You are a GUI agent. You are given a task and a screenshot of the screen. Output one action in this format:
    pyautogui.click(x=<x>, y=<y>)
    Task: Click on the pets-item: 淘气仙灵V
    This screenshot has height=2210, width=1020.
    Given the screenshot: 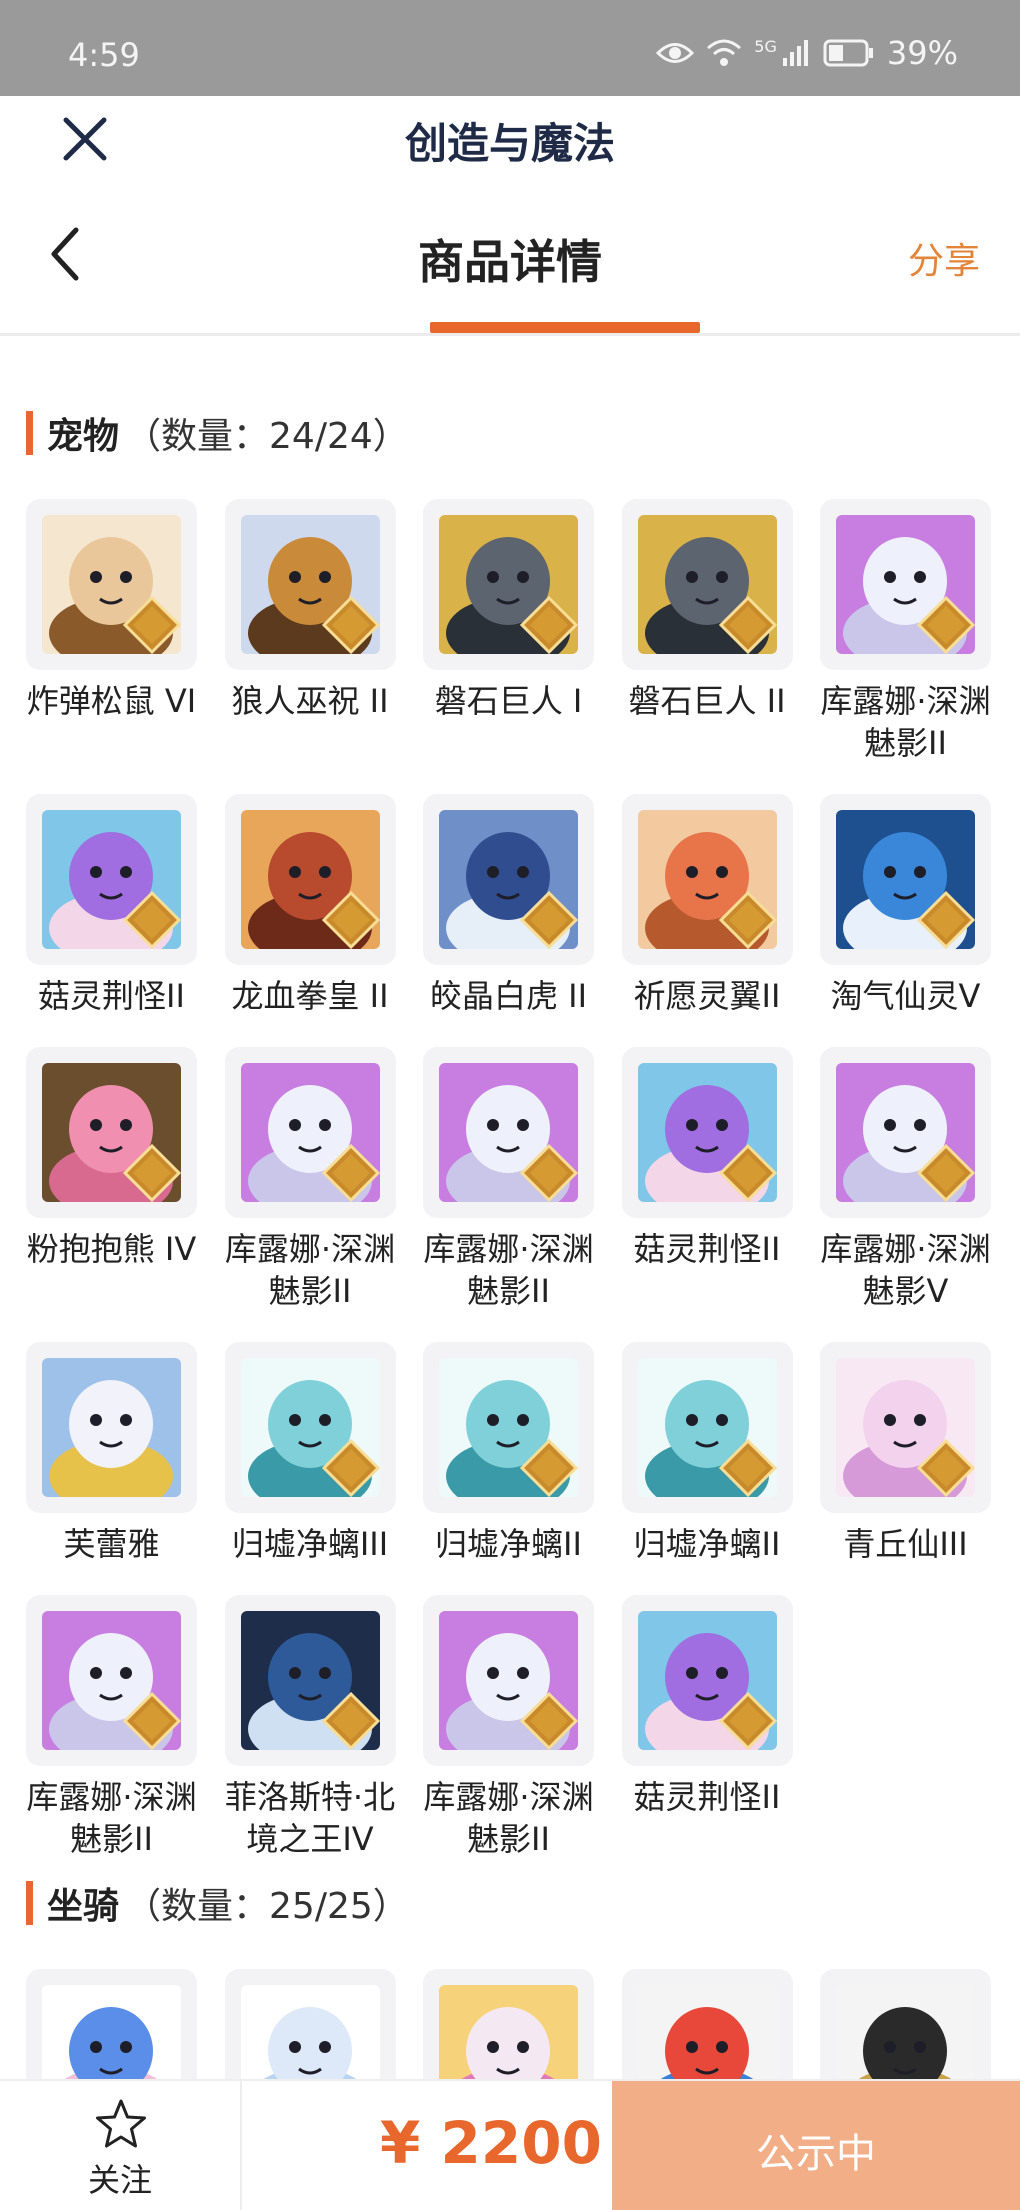 What is the action you would take?
    pyautogui.click(x=905, y=905)
    